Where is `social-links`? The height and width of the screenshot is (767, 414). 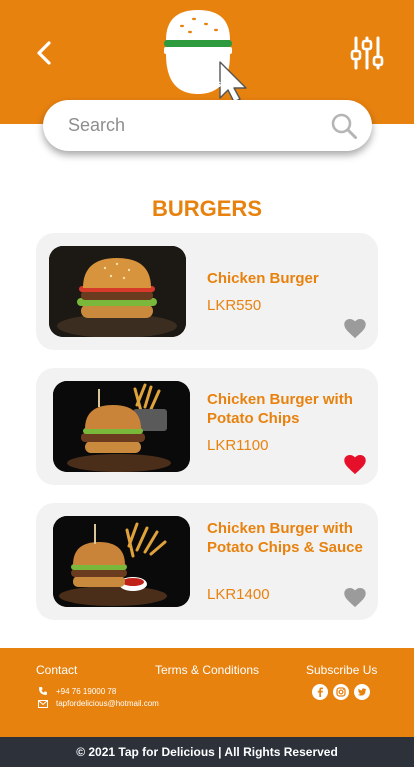
social-links is located at coordinates (341, 692).